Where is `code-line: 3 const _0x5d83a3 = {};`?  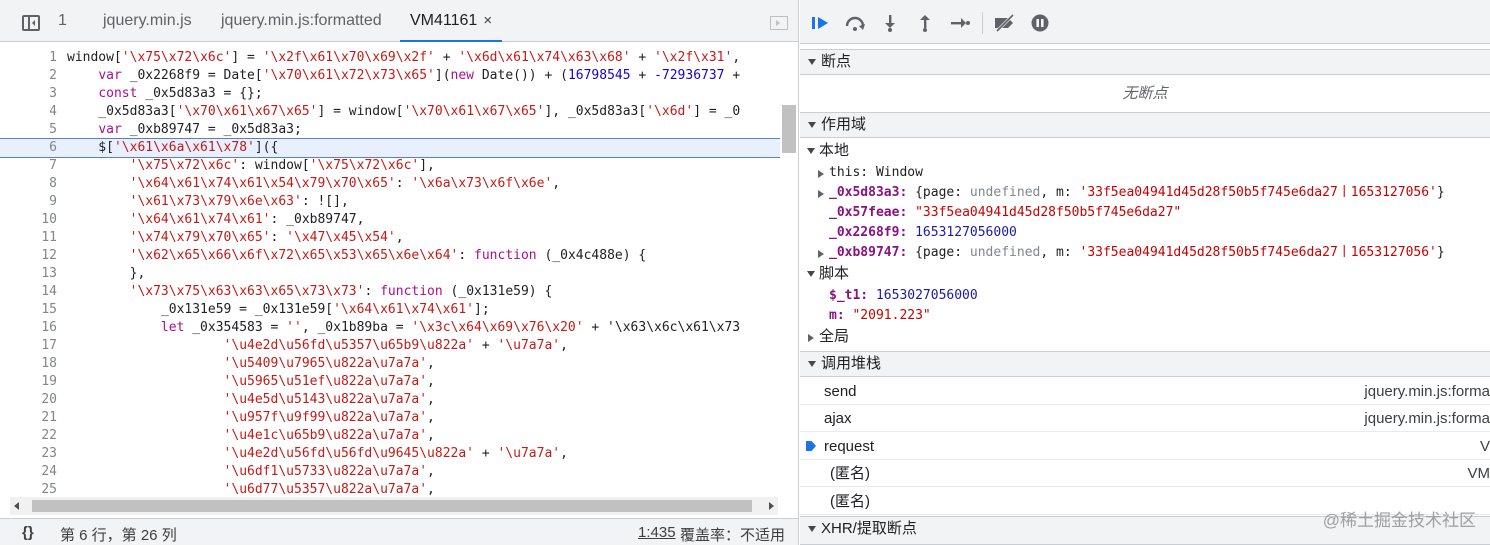 code-line: 3 const _0x5d83a3 = {}; is located at coordinates (390, 94).